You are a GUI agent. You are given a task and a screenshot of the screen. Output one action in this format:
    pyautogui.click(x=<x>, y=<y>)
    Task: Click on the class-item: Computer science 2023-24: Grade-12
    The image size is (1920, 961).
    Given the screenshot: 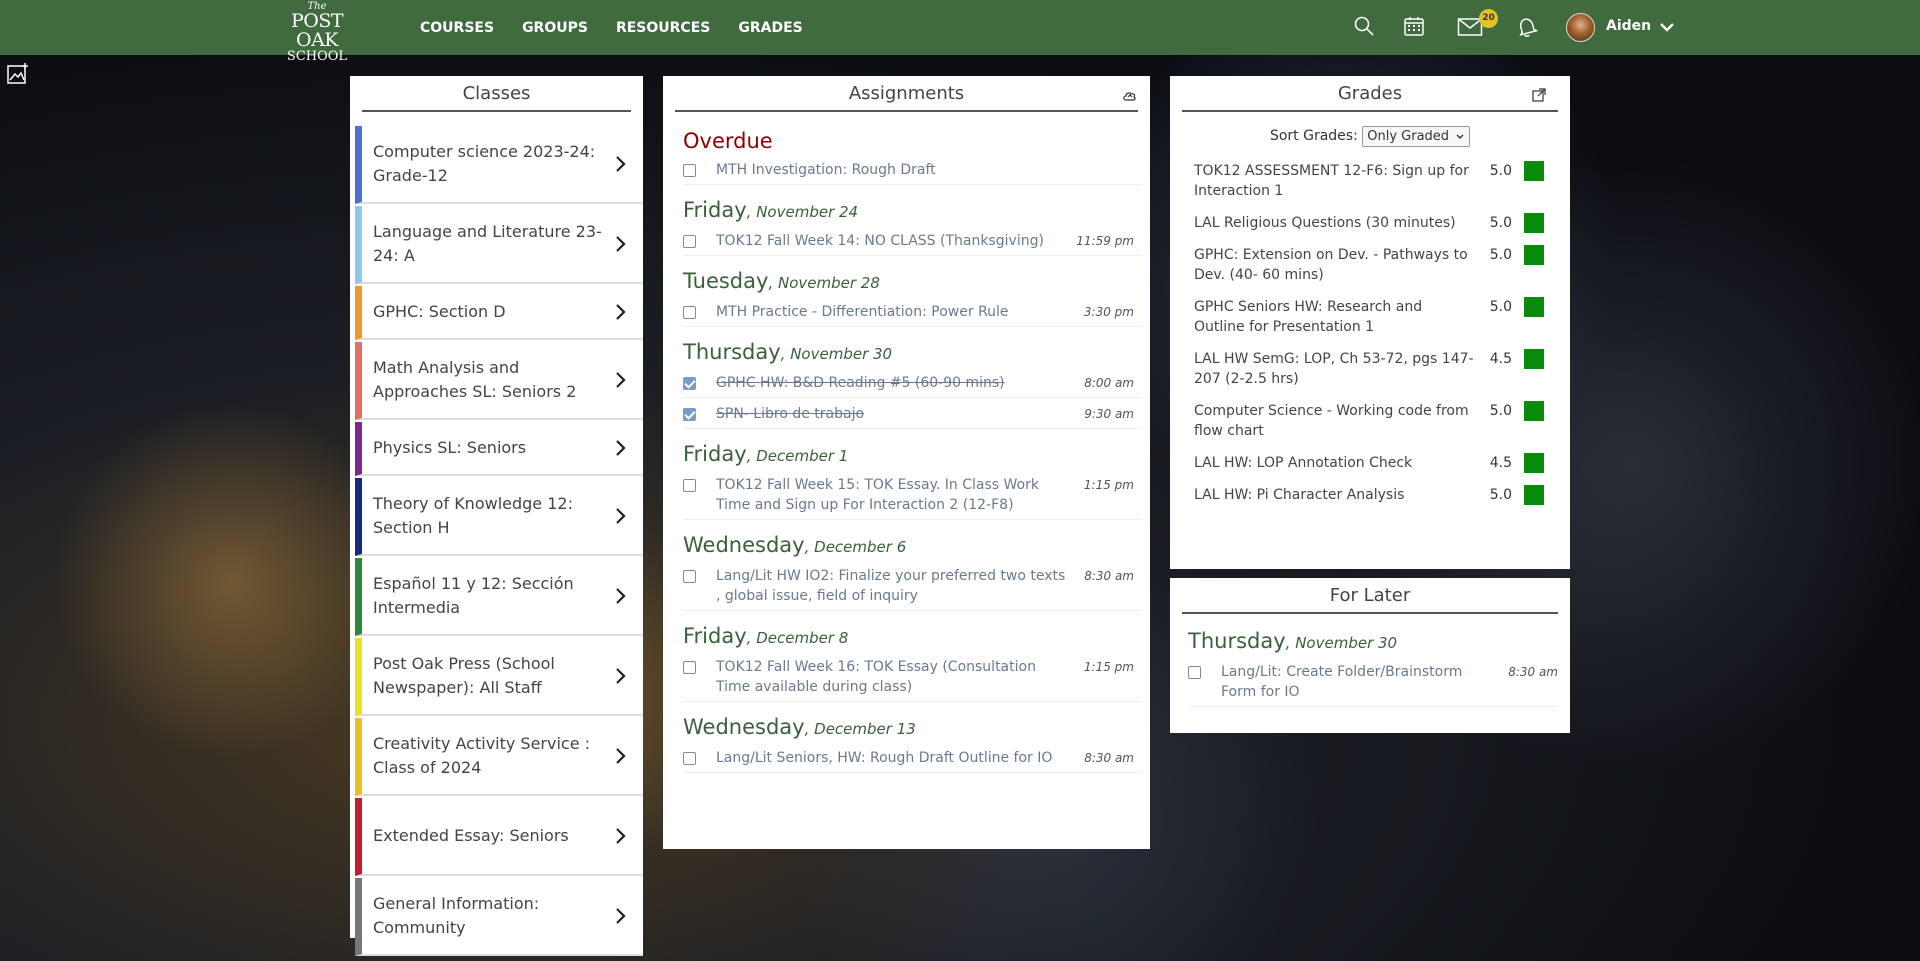 What is the action you would take?
    pyautogui.click(x=499, y=165)
    